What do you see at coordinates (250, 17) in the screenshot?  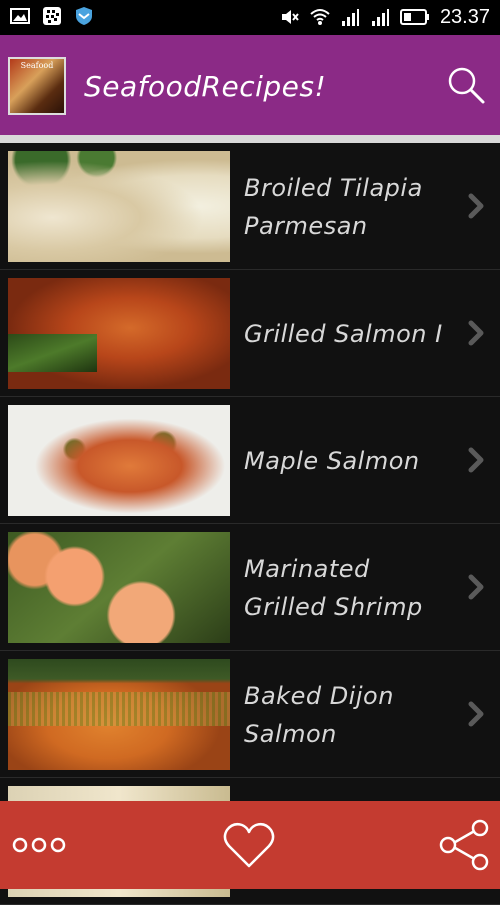 I see `status-bar: 23.37` at bounding box center [250, 17].